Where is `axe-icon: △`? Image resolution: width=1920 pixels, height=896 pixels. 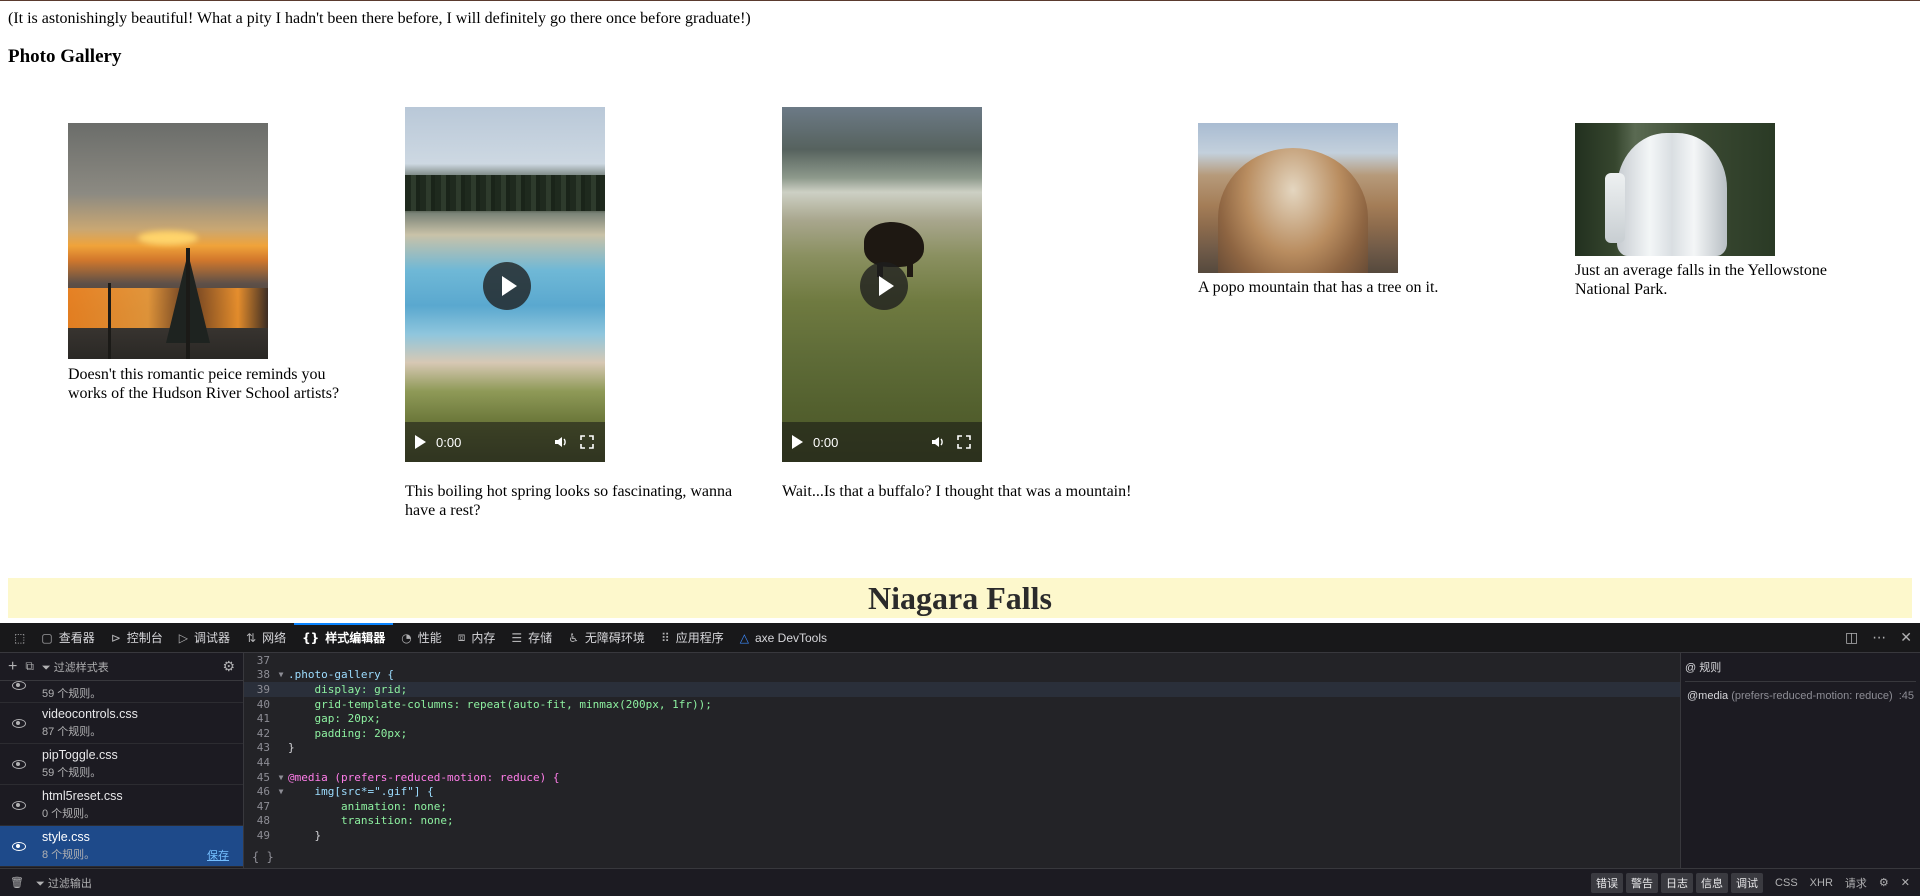 axe-icon: △ is located at coordinates (744, 637).